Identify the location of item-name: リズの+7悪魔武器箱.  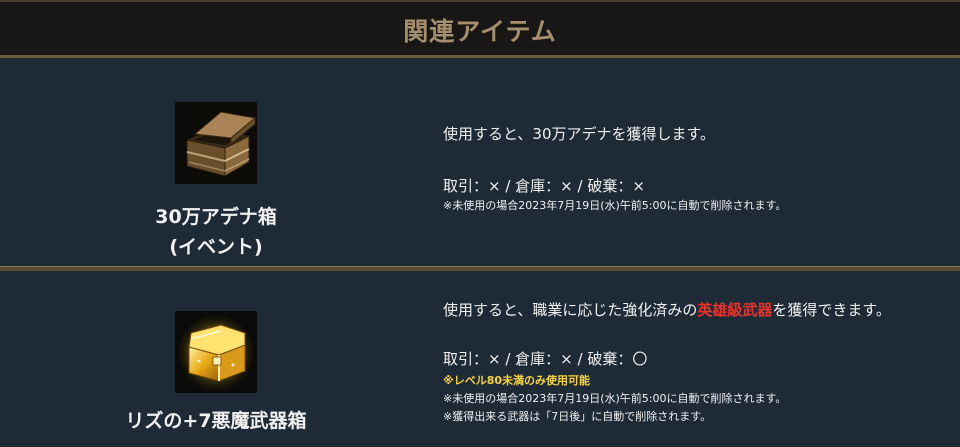
(216, 421).